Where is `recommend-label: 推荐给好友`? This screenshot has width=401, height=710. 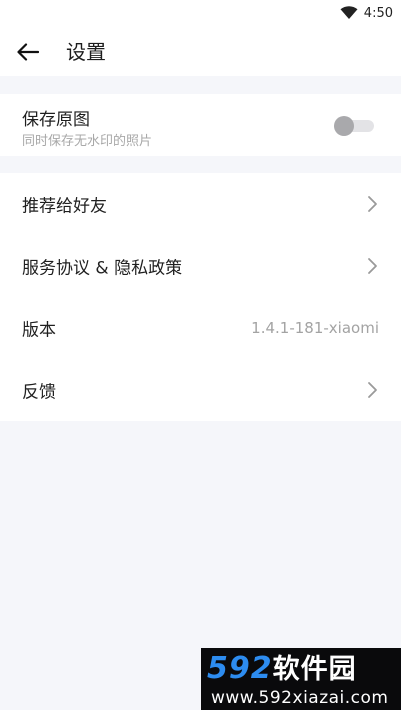
recommend-label: 推荐给好友 is located at coordinates (64, 206).